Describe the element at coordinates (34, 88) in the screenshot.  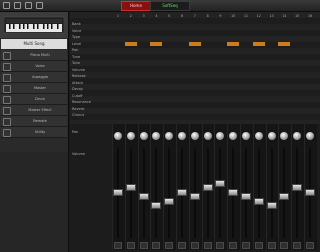
I see `sidebar-item-4: Master` at that location.